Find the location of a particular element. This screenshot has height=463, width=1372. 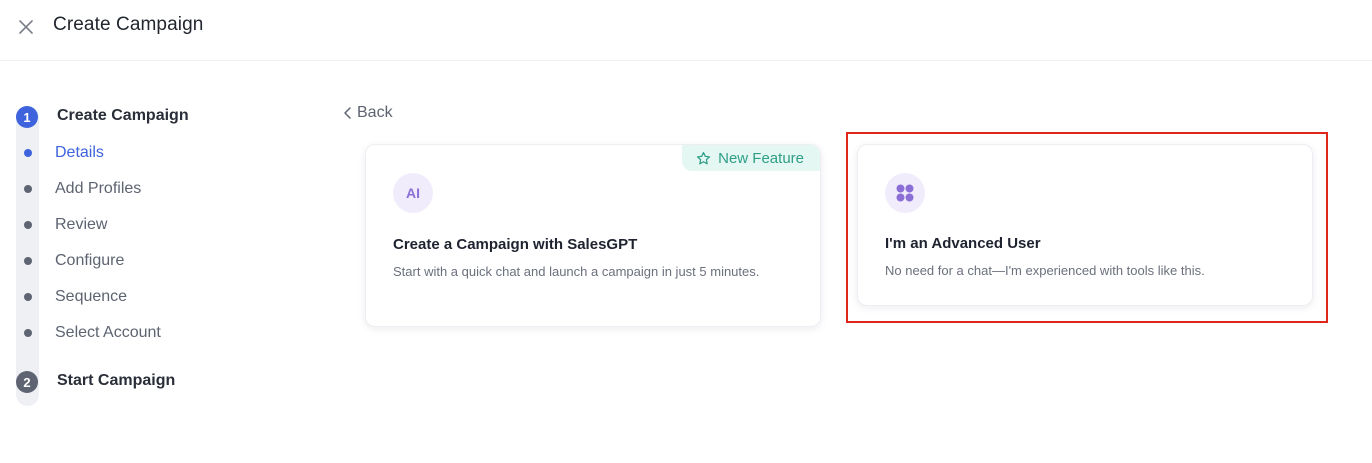

substep-label: Sequence is located at coordinates (91, 296).